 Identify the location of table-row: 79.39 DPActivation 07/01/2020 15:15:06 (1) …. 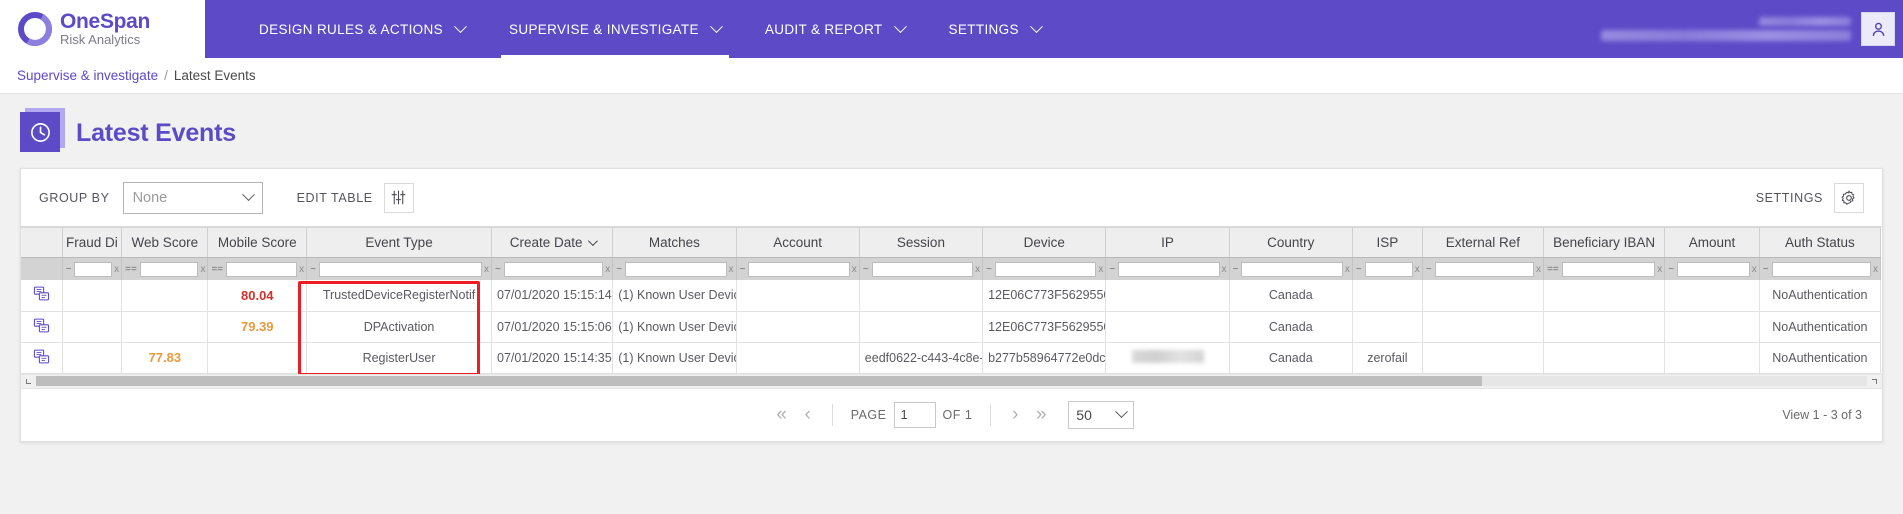
(951, 327).